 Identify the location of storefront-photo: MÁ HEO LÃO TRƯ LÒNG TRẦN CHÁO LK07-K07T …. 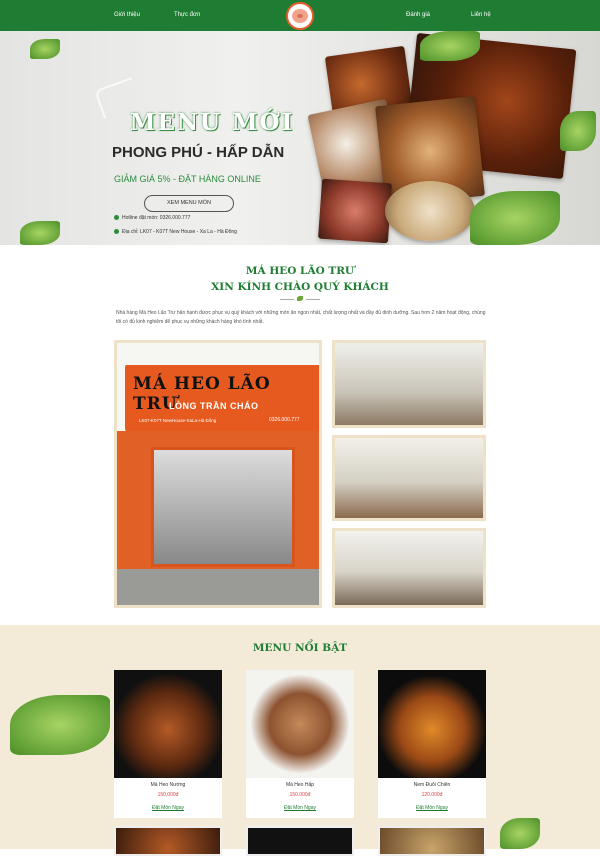
(218, 474).